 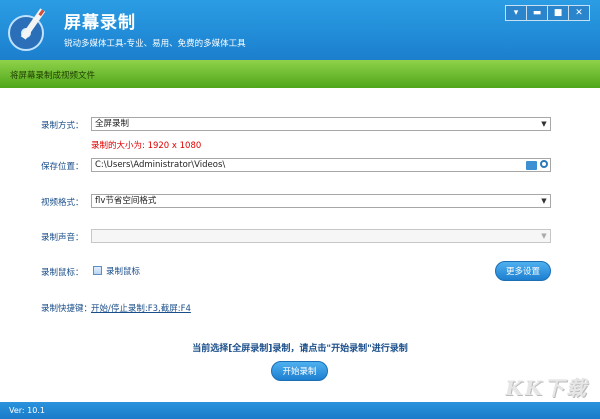 I want to click on title-bar: 屏幕录制 锐动多媒体工具-专业、易用、免费的多媒体工具 ▾ ▬ ■ ✕, so click(x=300, y=30).